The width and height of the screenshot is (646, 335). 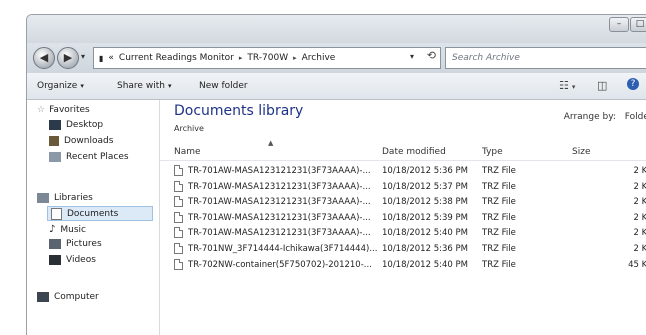 I want to click on nav-pictures-label: Pictures, so click(x=84, y=244).